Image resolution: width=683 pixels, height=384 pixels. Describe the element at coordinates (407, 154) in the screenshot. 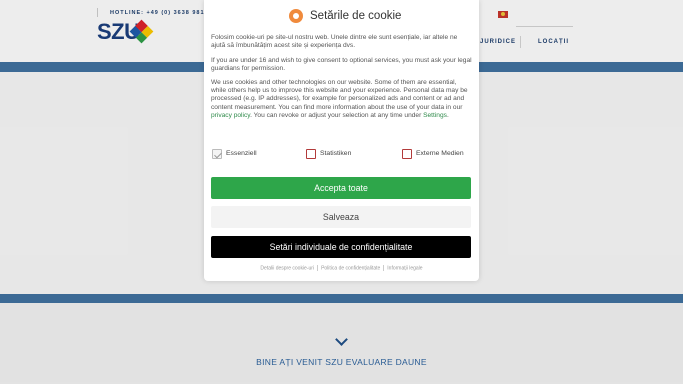

I see `checkbox-externe-medien` at that location.